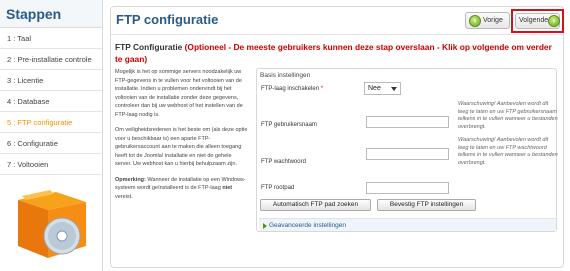 The width and height of the screenshot is (570, 271). What do you see at coordinates (337, 21) in the screenshot?
I see `main-header: FTP configuratie ‹ Vorige Volgende ›` at bounding box center [337, 21].